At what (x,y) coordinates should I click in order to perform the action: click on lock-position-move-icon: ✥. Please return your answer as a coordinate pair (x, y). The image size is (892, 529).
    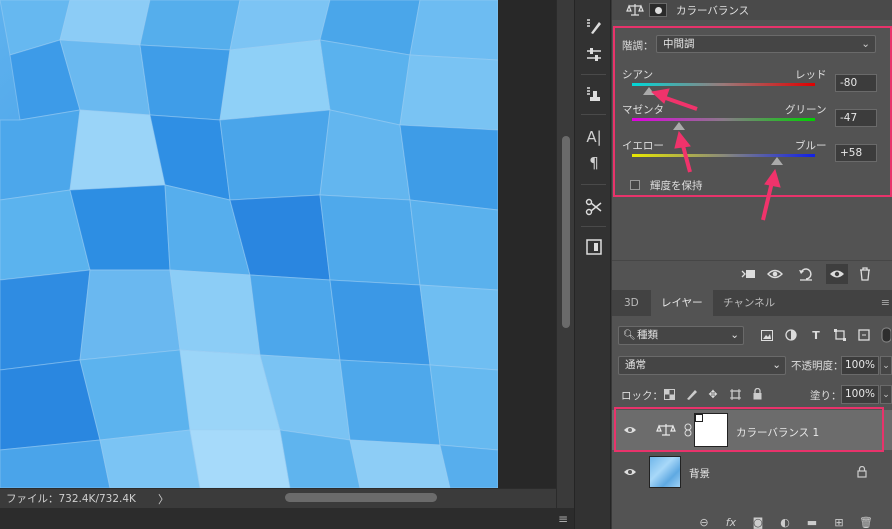
    Looking at the image, I should click on (713, 394).